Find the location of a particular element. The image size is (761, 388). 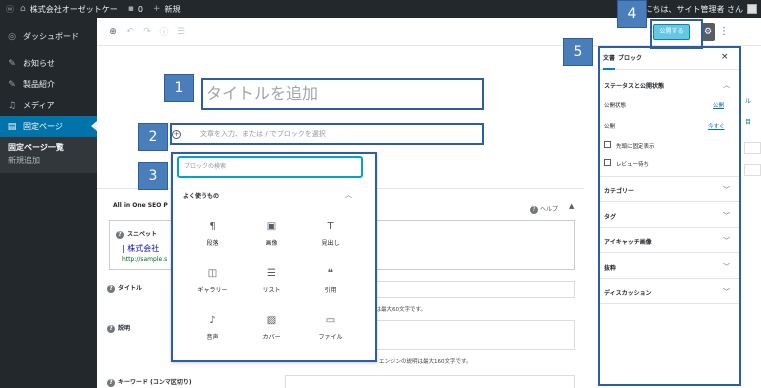

site-name-link: ⌂ 株式会社オーゼットケー is located at coordinates (69, 9).